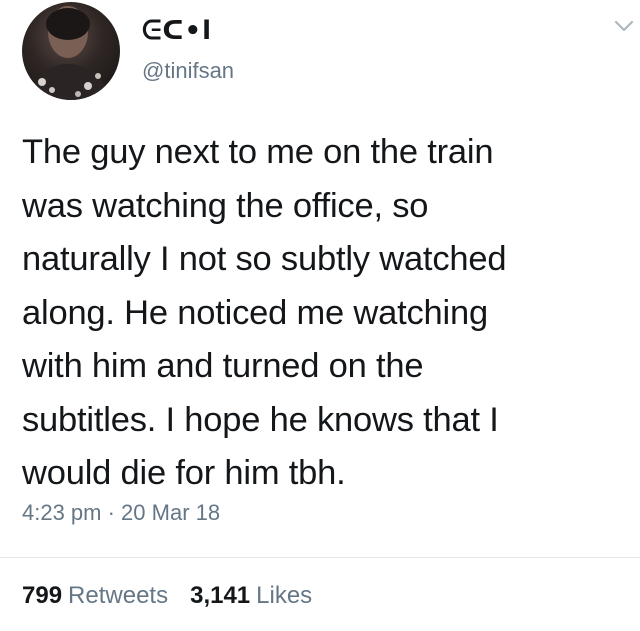  What do you see at coordinates (118, 595) in the screenshot?
I see `retweets-label: Retweets` at bounding box center [118, 595].